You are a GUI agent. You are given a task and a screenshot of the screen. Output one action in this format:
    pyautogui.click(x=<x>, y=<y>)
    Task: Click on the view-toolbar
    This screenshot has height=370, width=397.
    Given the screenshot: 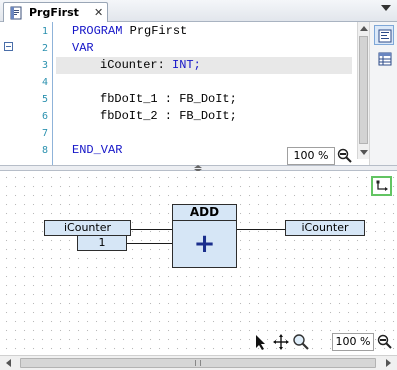 What is the action you would take?
    pyautogui.click(x=383, y=93)
    